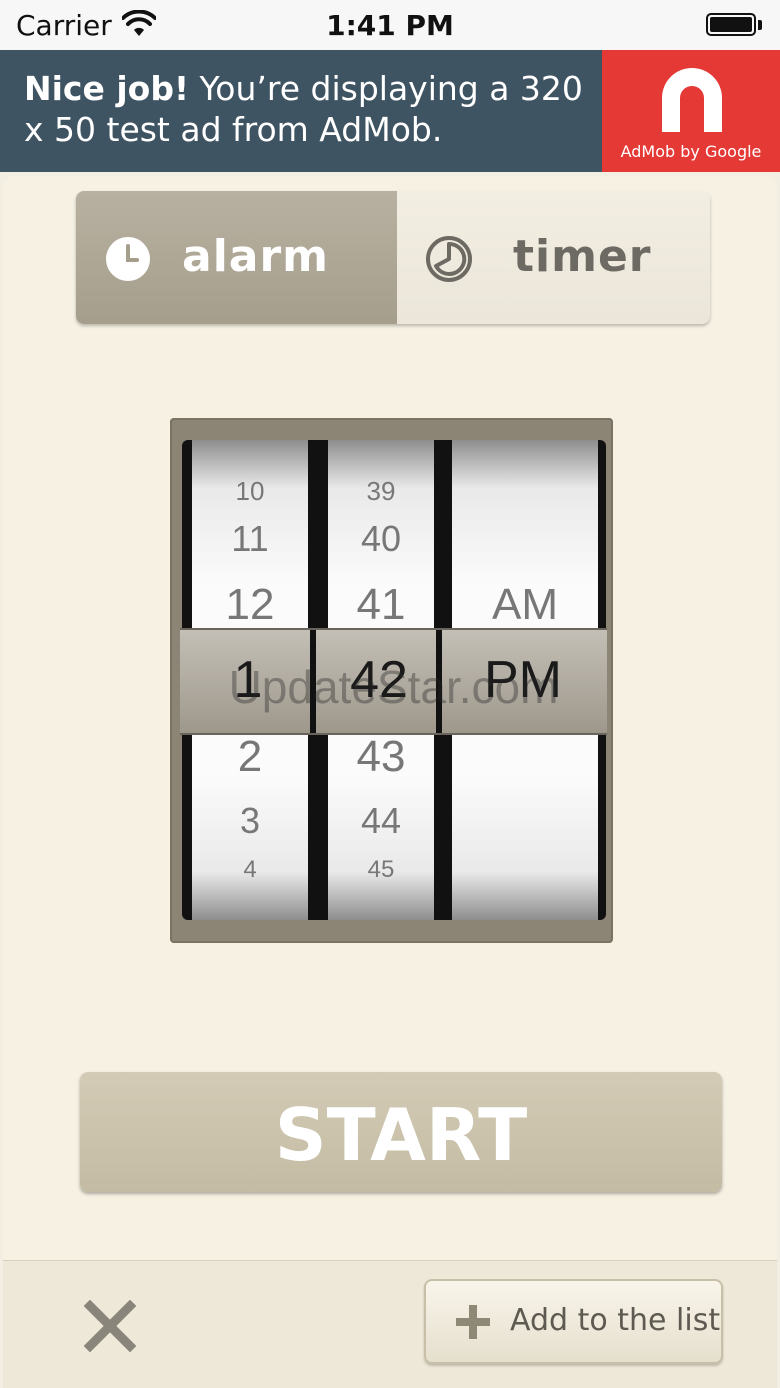  I want to click on ad-text-bold: Nice job!, so click(107, 88).